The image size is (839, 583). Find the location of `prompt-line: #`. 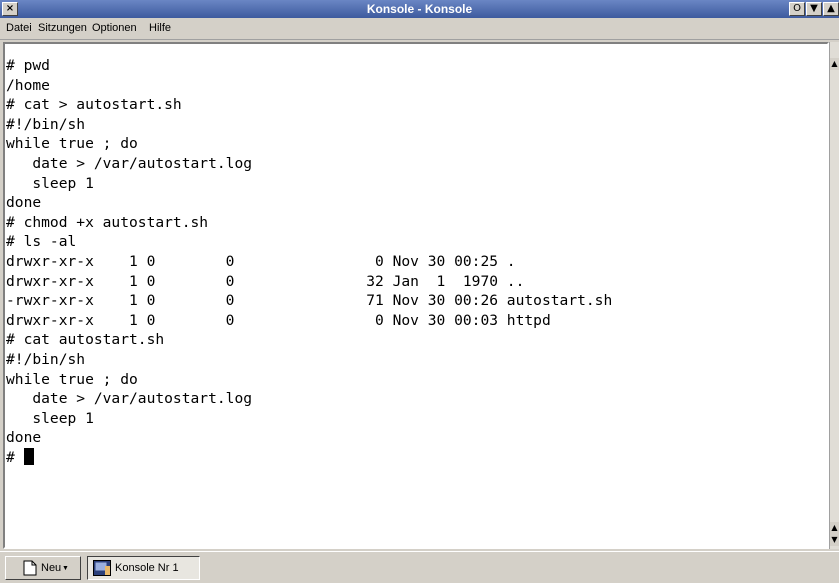

prompt-line: # is located at coordinates (414, 457).